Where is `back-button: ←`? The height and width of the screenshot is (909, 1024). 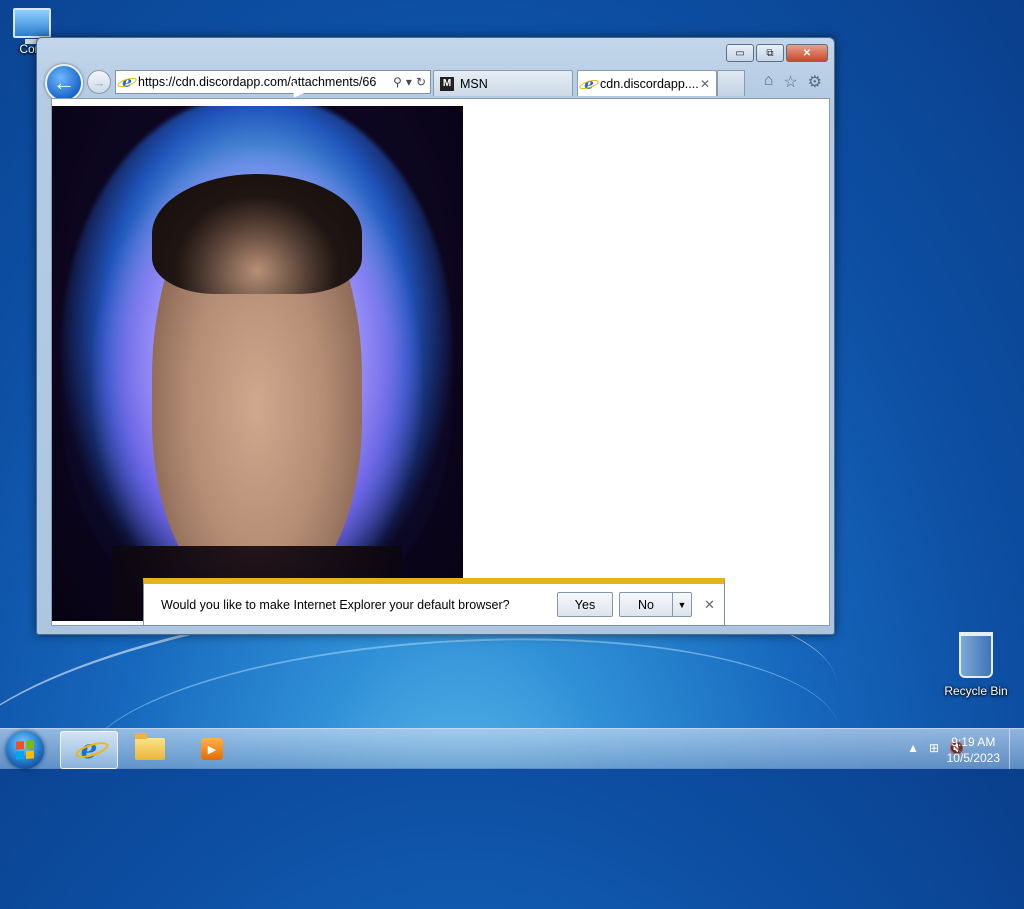
back-button: ← is located at coordinates (64, 83).